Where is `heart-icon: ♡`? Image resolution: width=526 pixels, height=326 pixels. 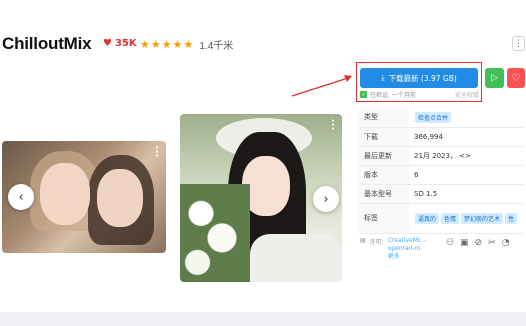
heart-icon: ♡ is located at coordinates (516, 78).